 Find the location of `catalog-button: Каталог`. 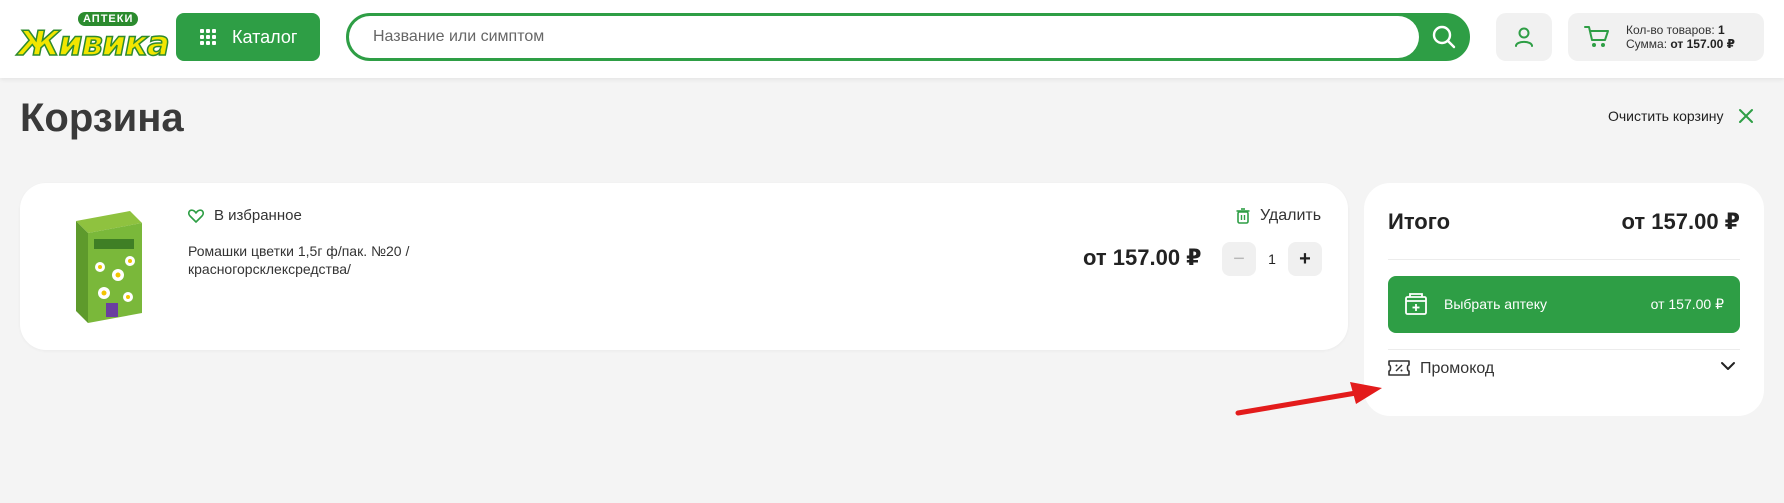

catalog-button: Каталог is located at coordinates (248, 37).